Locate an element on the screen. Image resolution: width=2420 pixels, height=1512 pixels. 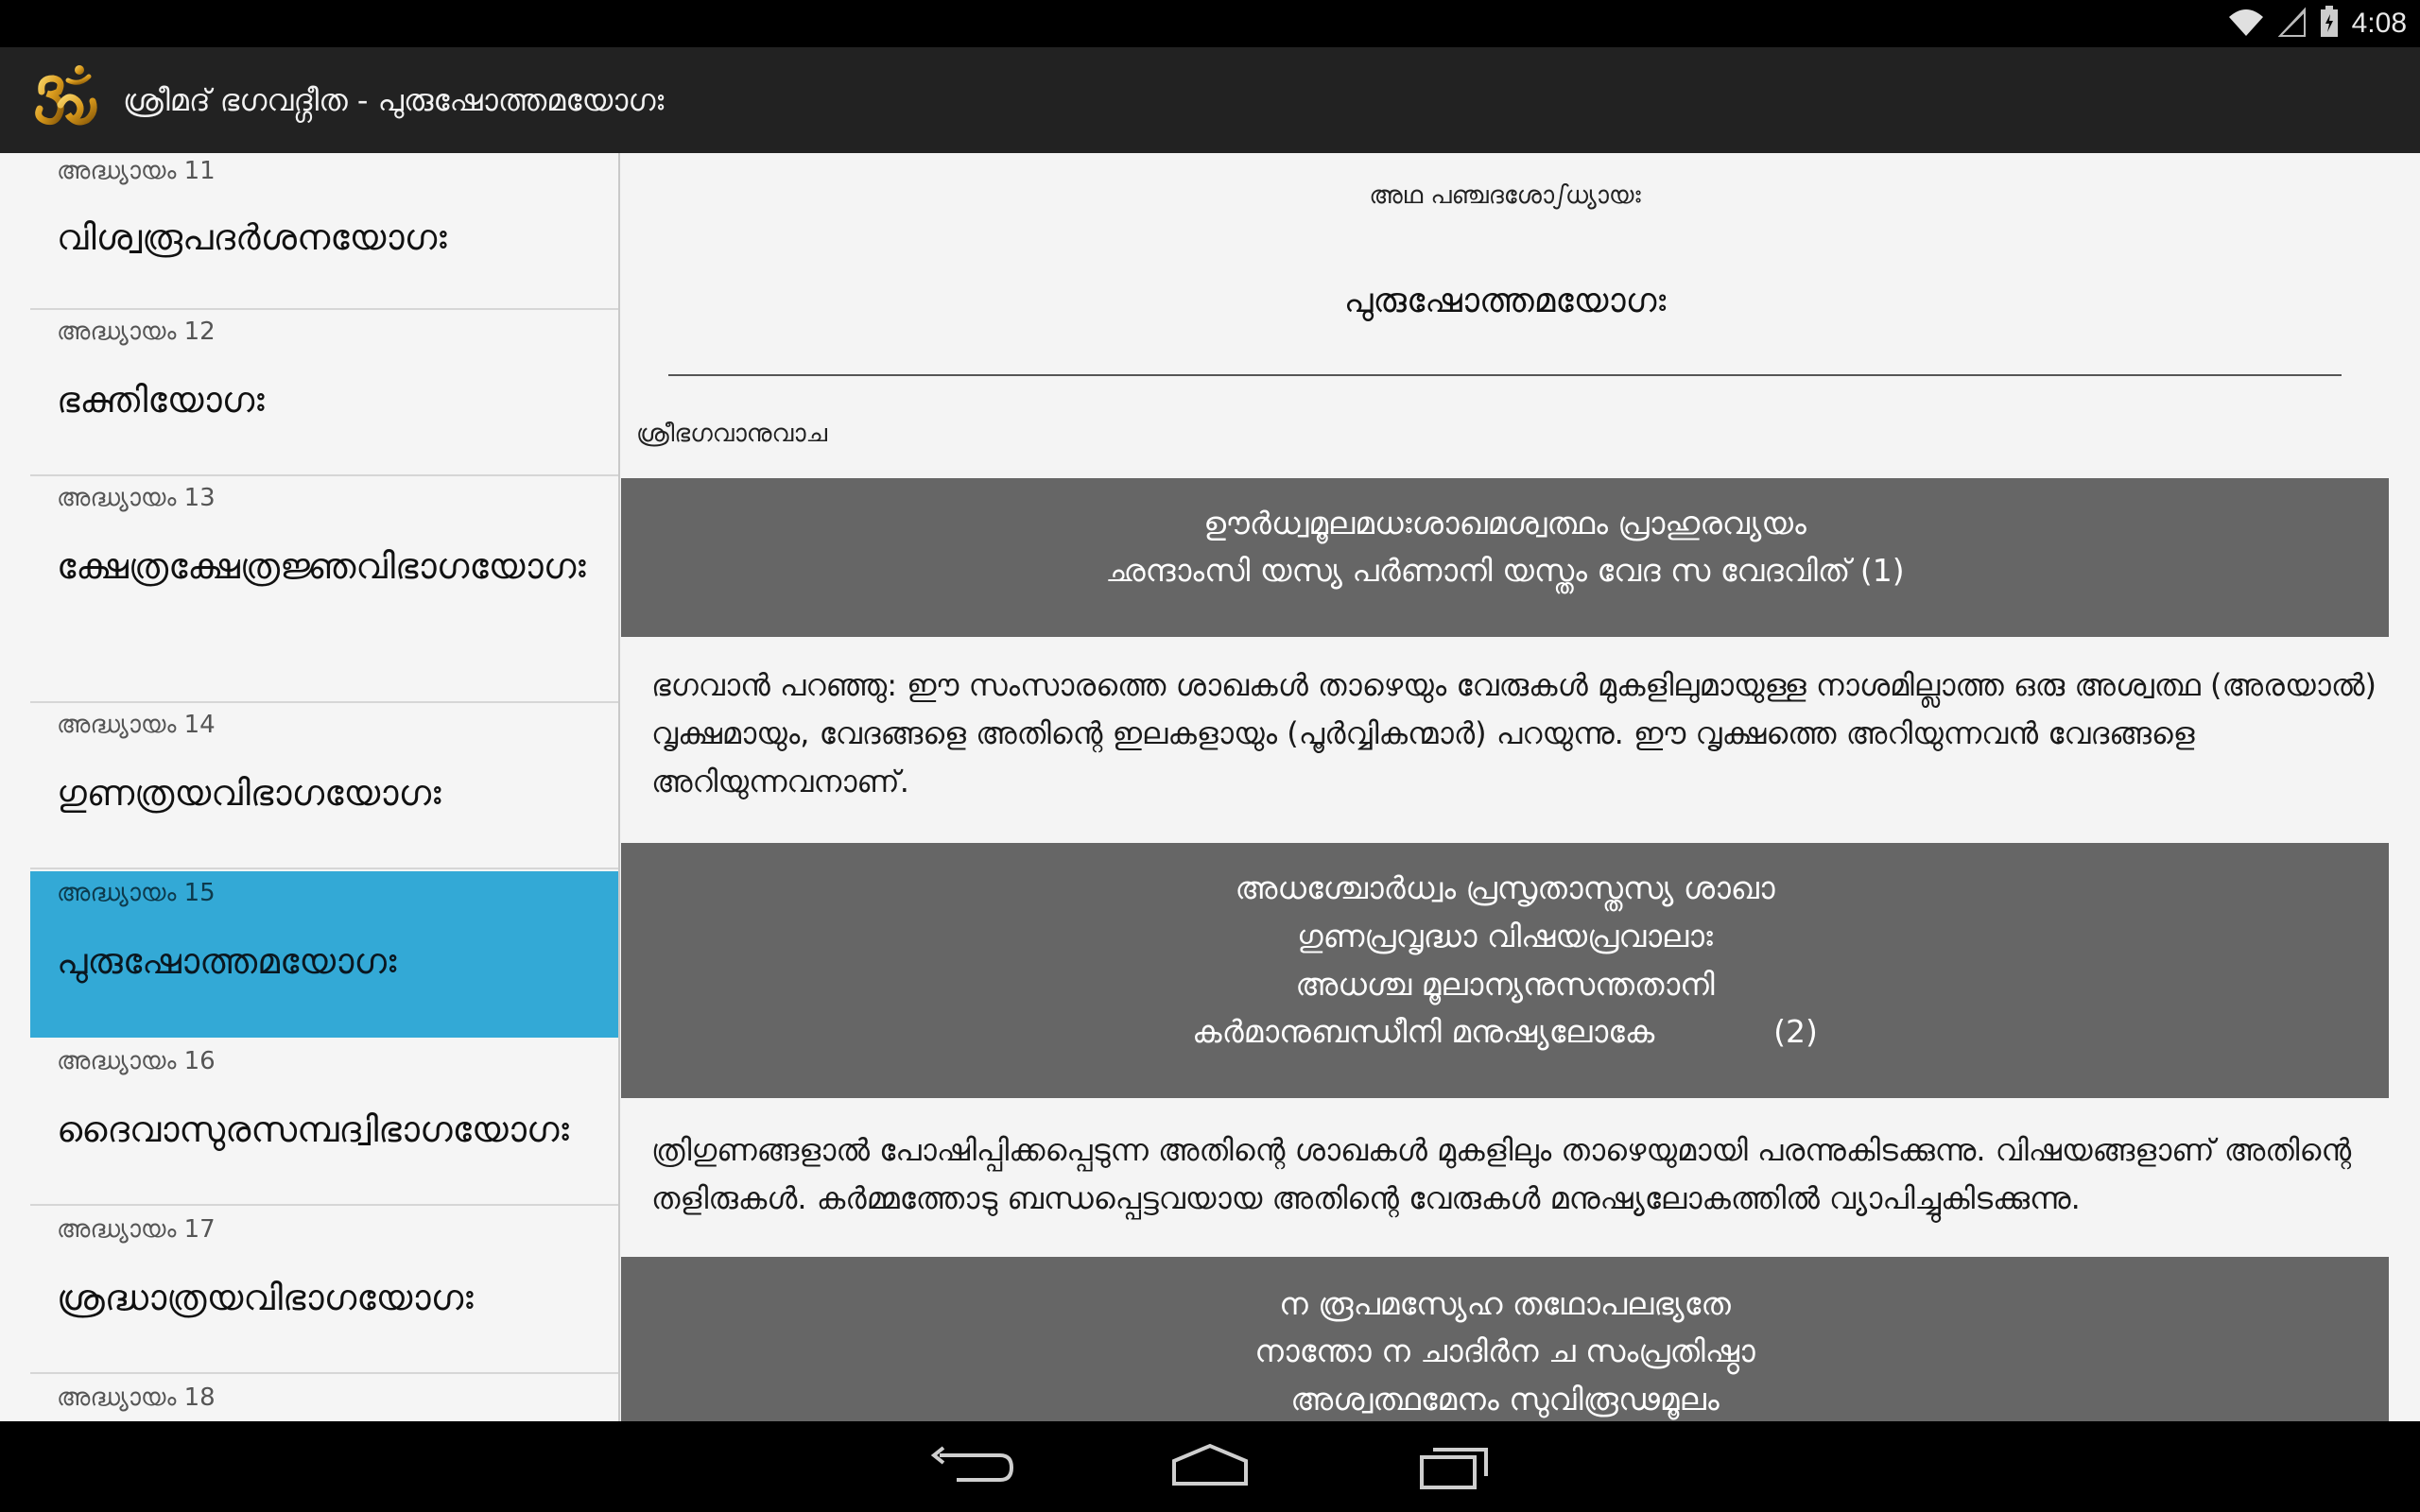
clock-time: 4:08 is located at coordinates (2379, 23).